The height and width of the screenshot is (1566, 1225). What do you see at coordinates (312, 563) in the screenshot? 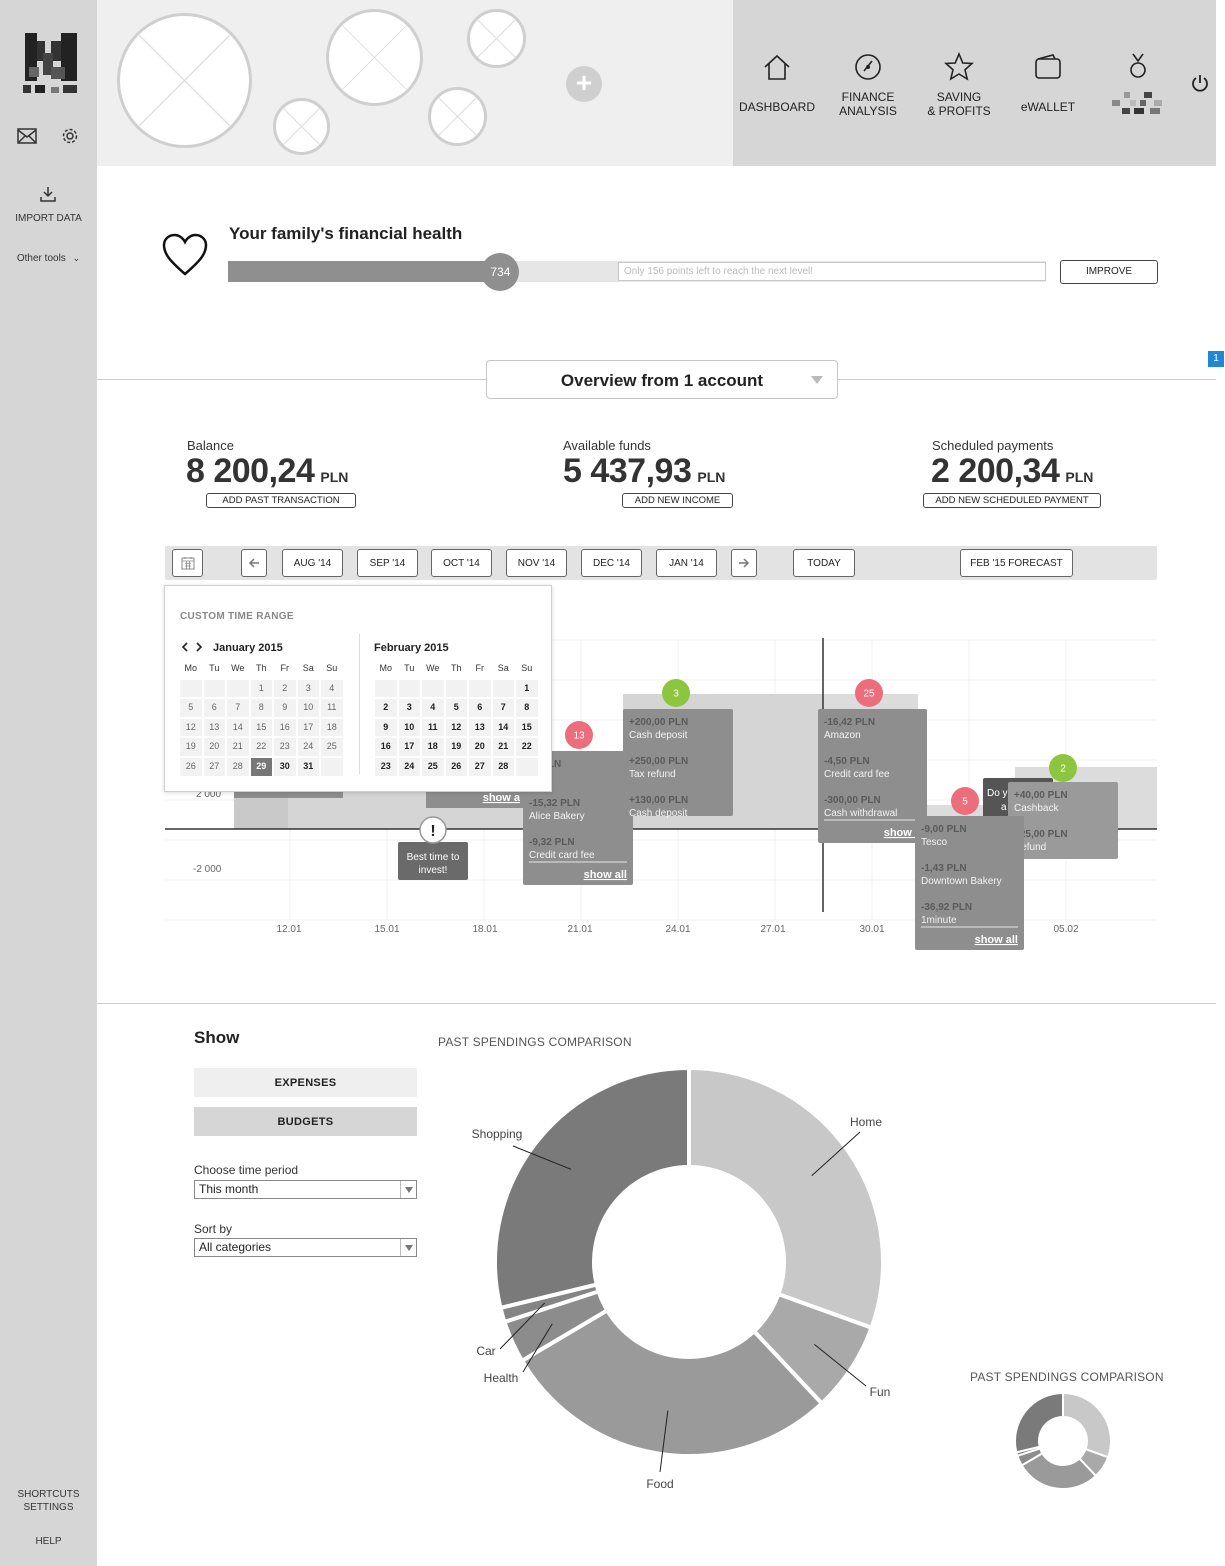
I see `month-aug: AUG '14` at bounding box center [312, 563].